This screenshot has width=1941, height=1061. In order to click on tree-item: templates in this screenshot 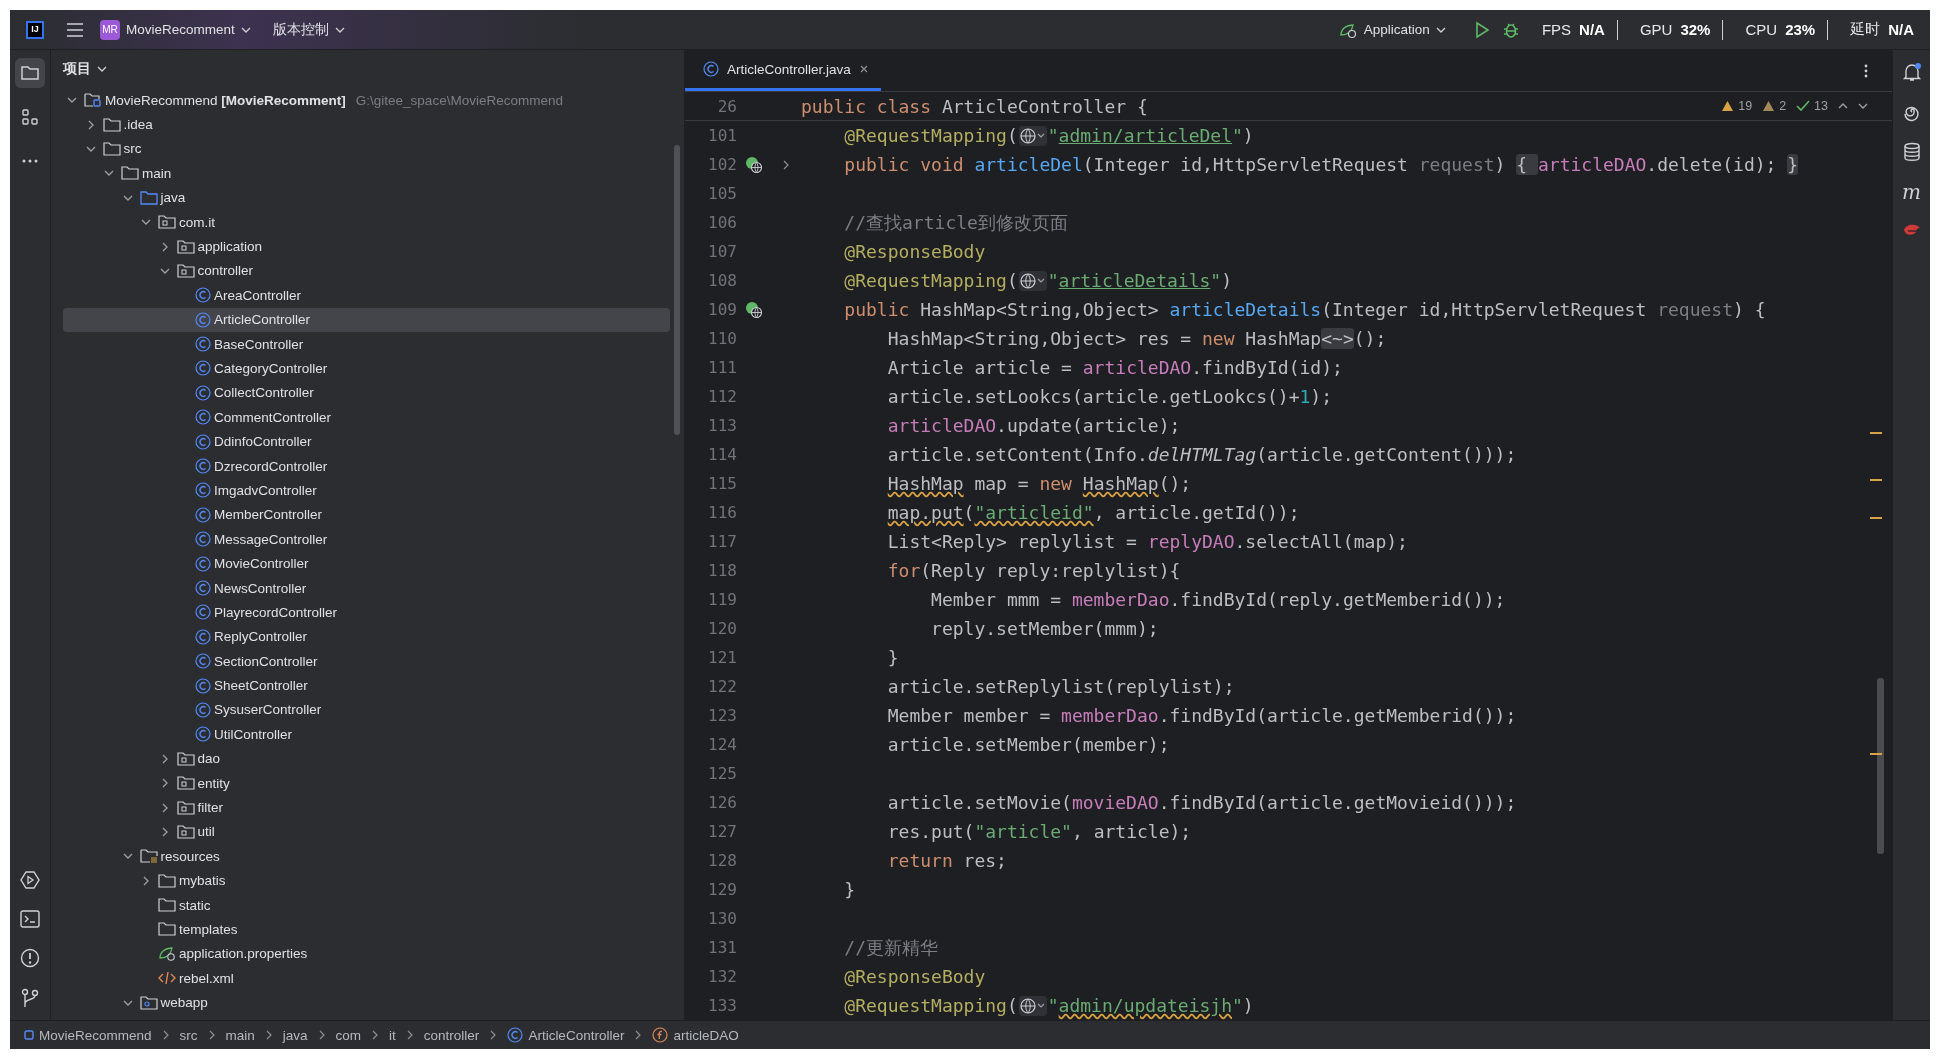, I will do `click(366, 929)`.